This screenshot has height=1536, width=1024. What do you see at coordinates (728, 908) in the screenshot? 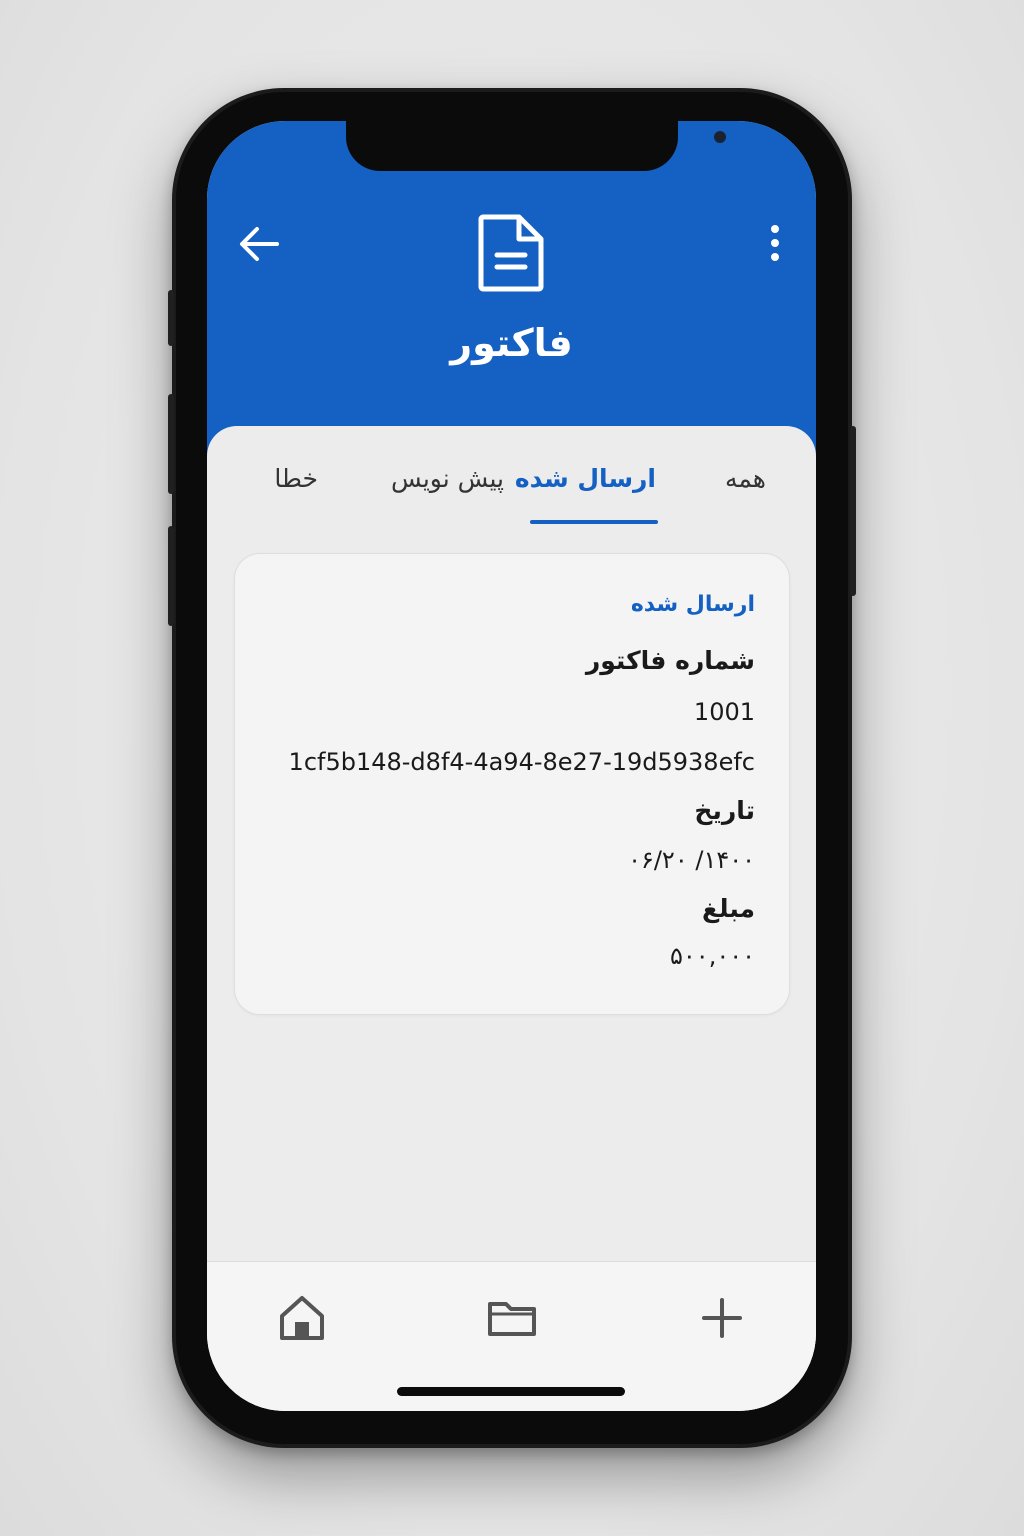
I see `amount-label: مبلغ` at bounding box center [728, 908].